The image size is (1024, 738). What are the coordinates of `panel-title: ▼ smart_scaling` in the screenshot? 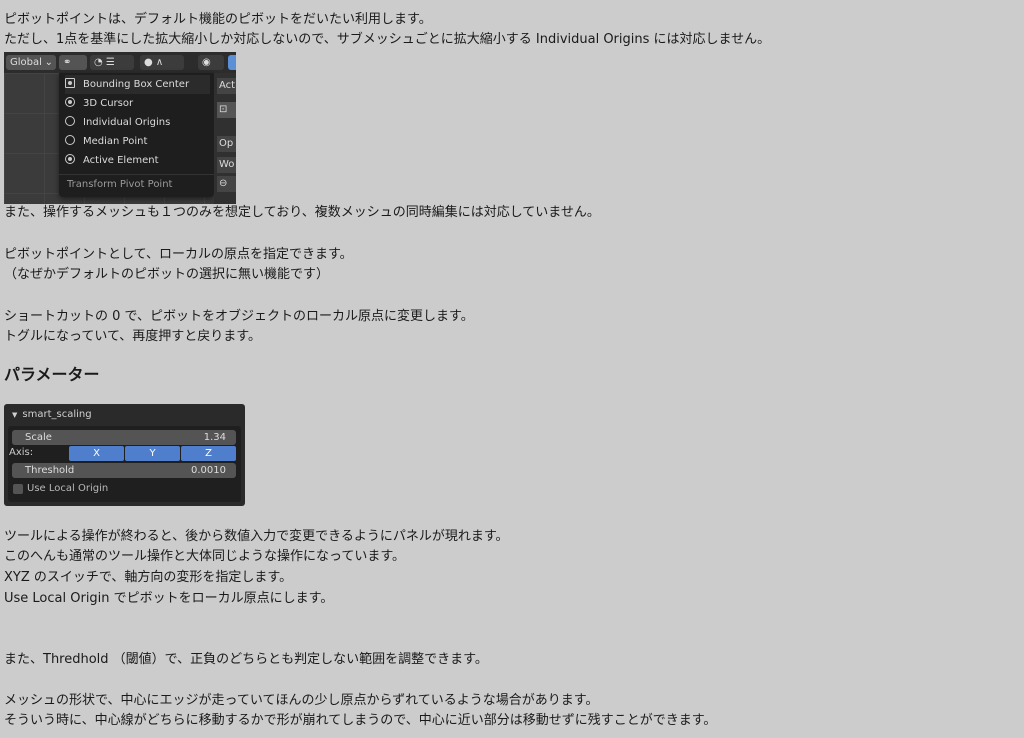 It's located at (52, 415).